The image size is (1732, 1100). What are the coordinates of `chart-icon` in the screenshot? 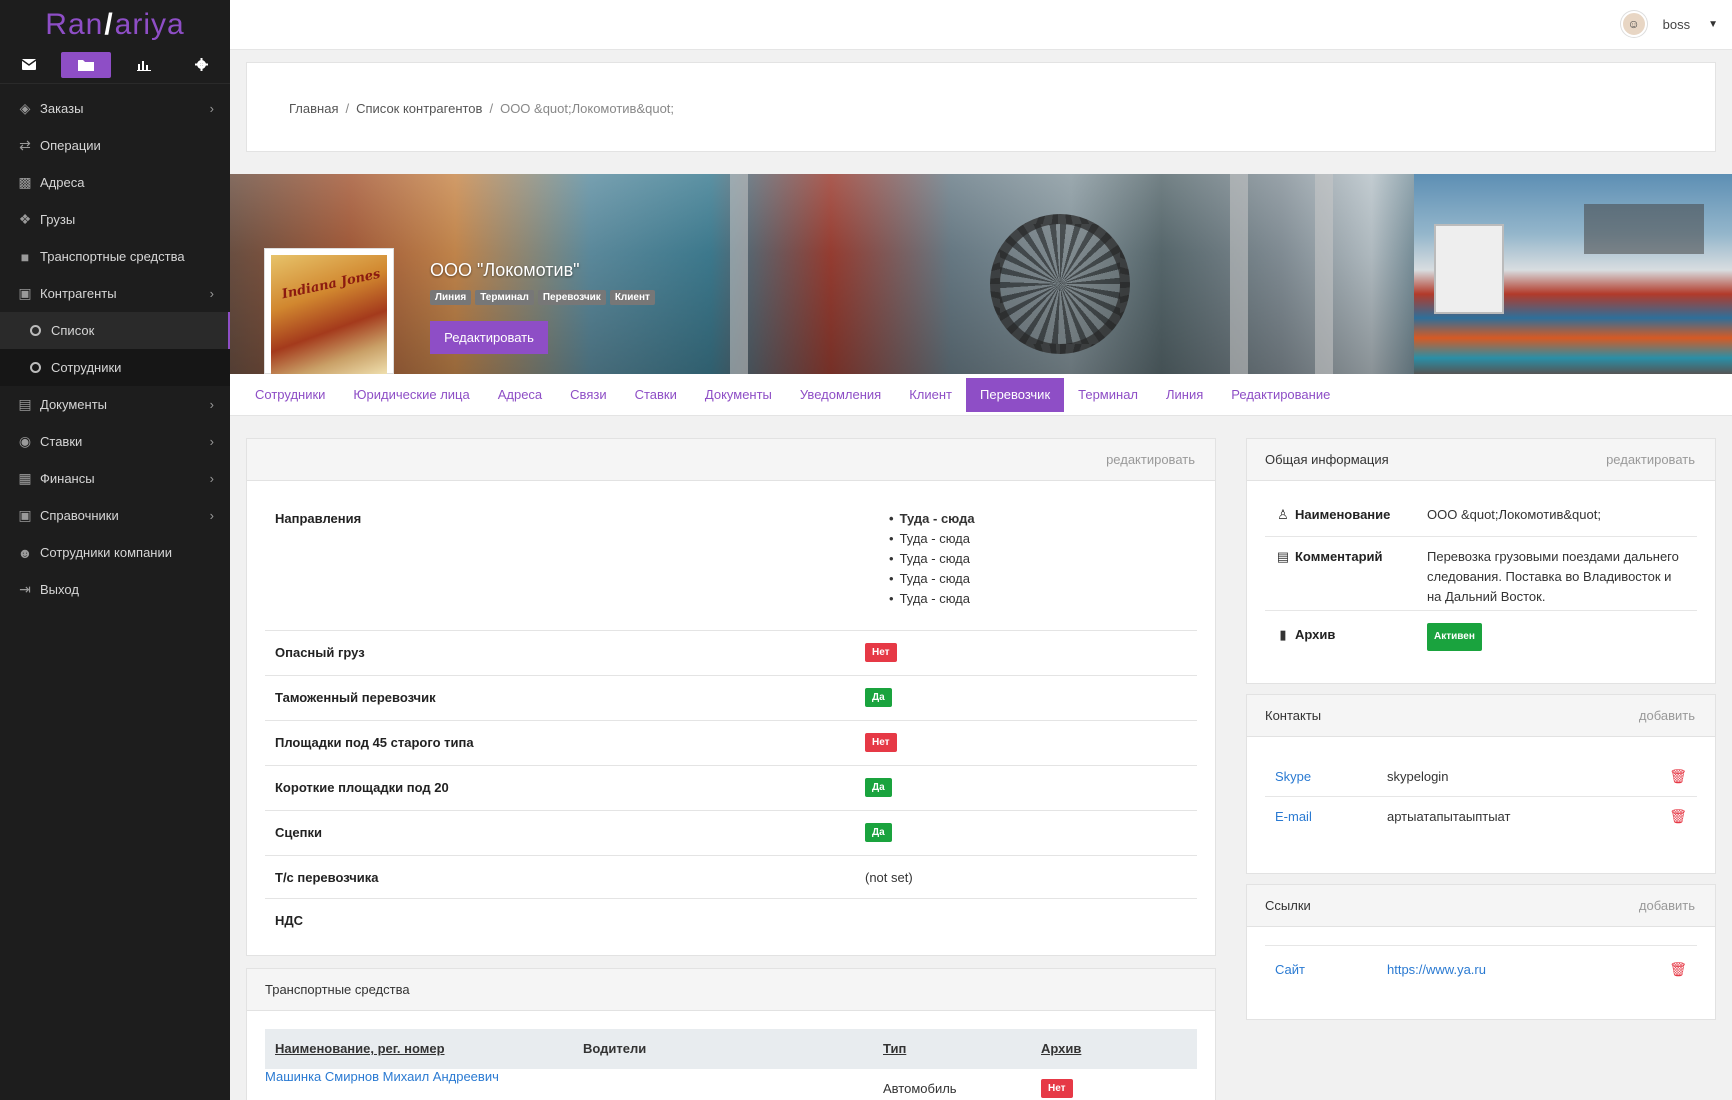 It's located at (144, 65).